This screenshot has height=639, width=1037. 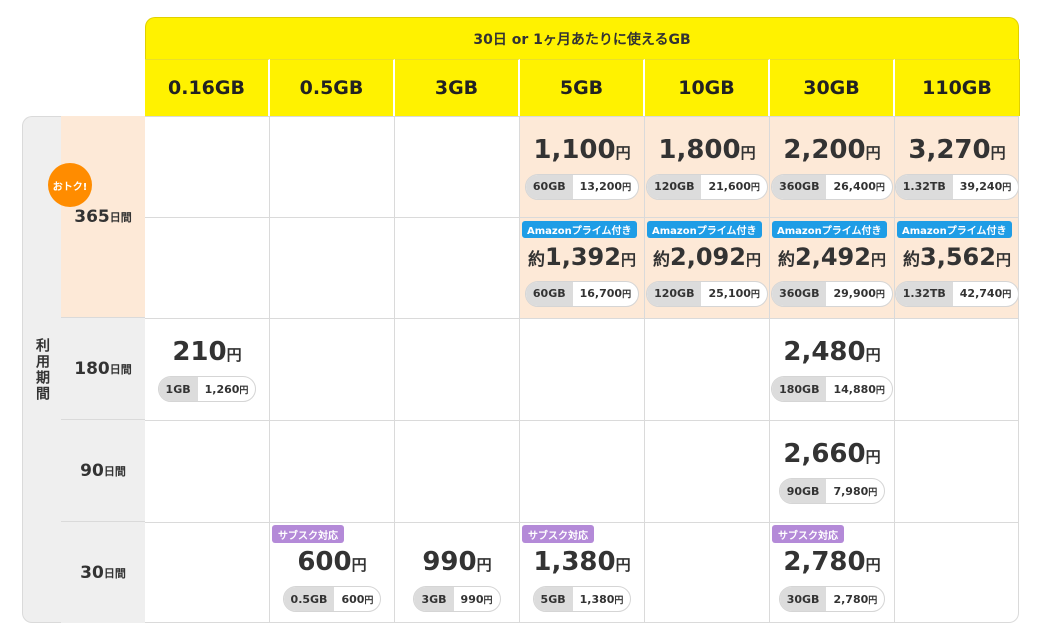 I want to click on price: 210円, so click(x=207, y=352).